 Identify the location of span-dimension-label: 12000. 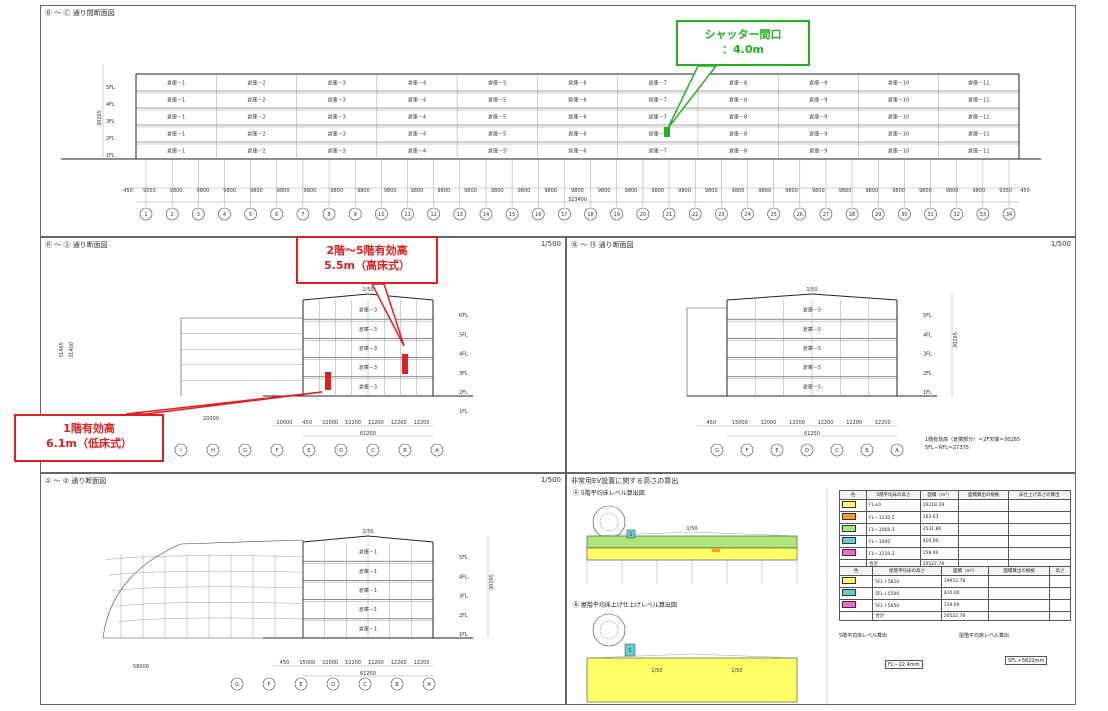
(768, 423).